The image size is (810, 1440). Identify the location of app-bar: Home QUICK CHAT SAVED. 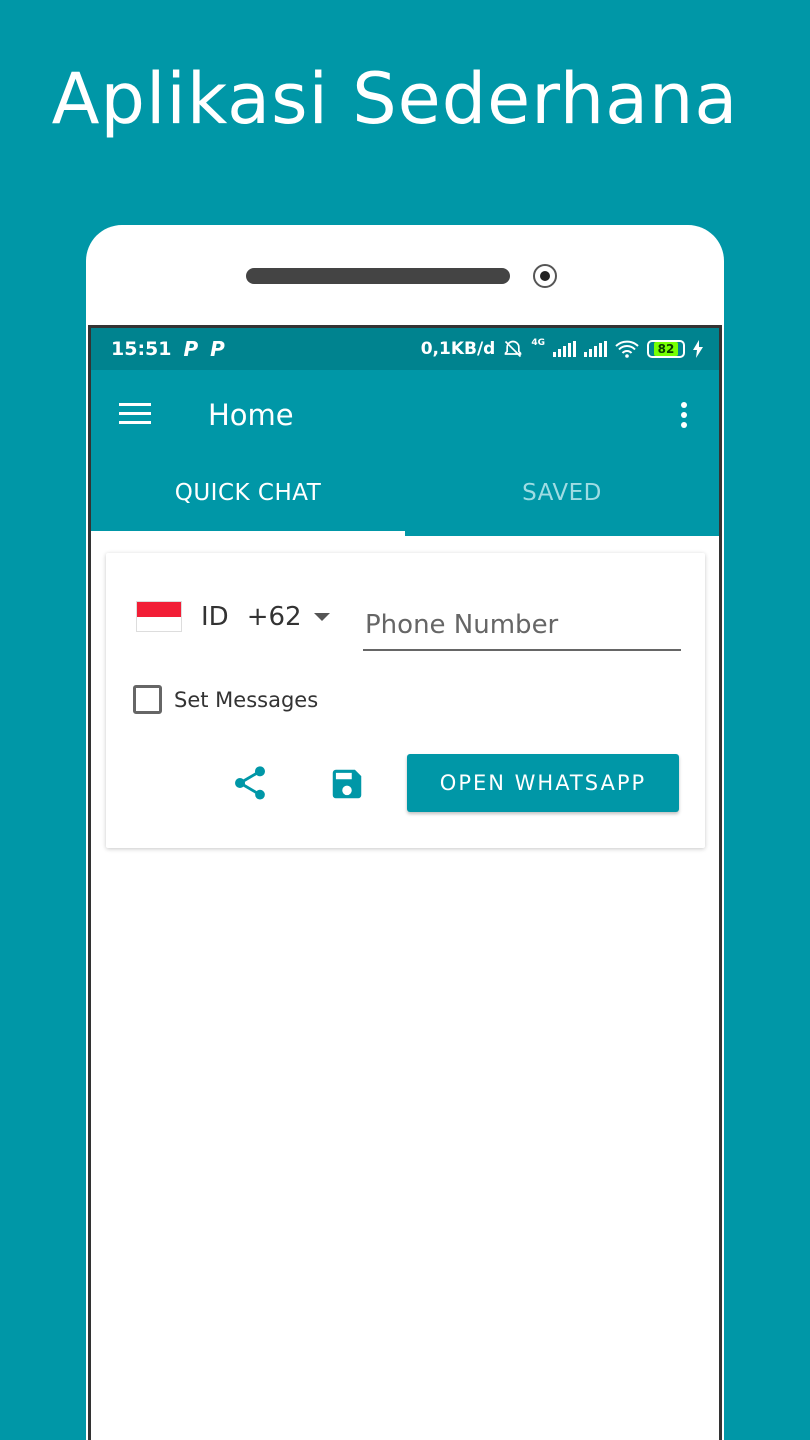
(405, 453).